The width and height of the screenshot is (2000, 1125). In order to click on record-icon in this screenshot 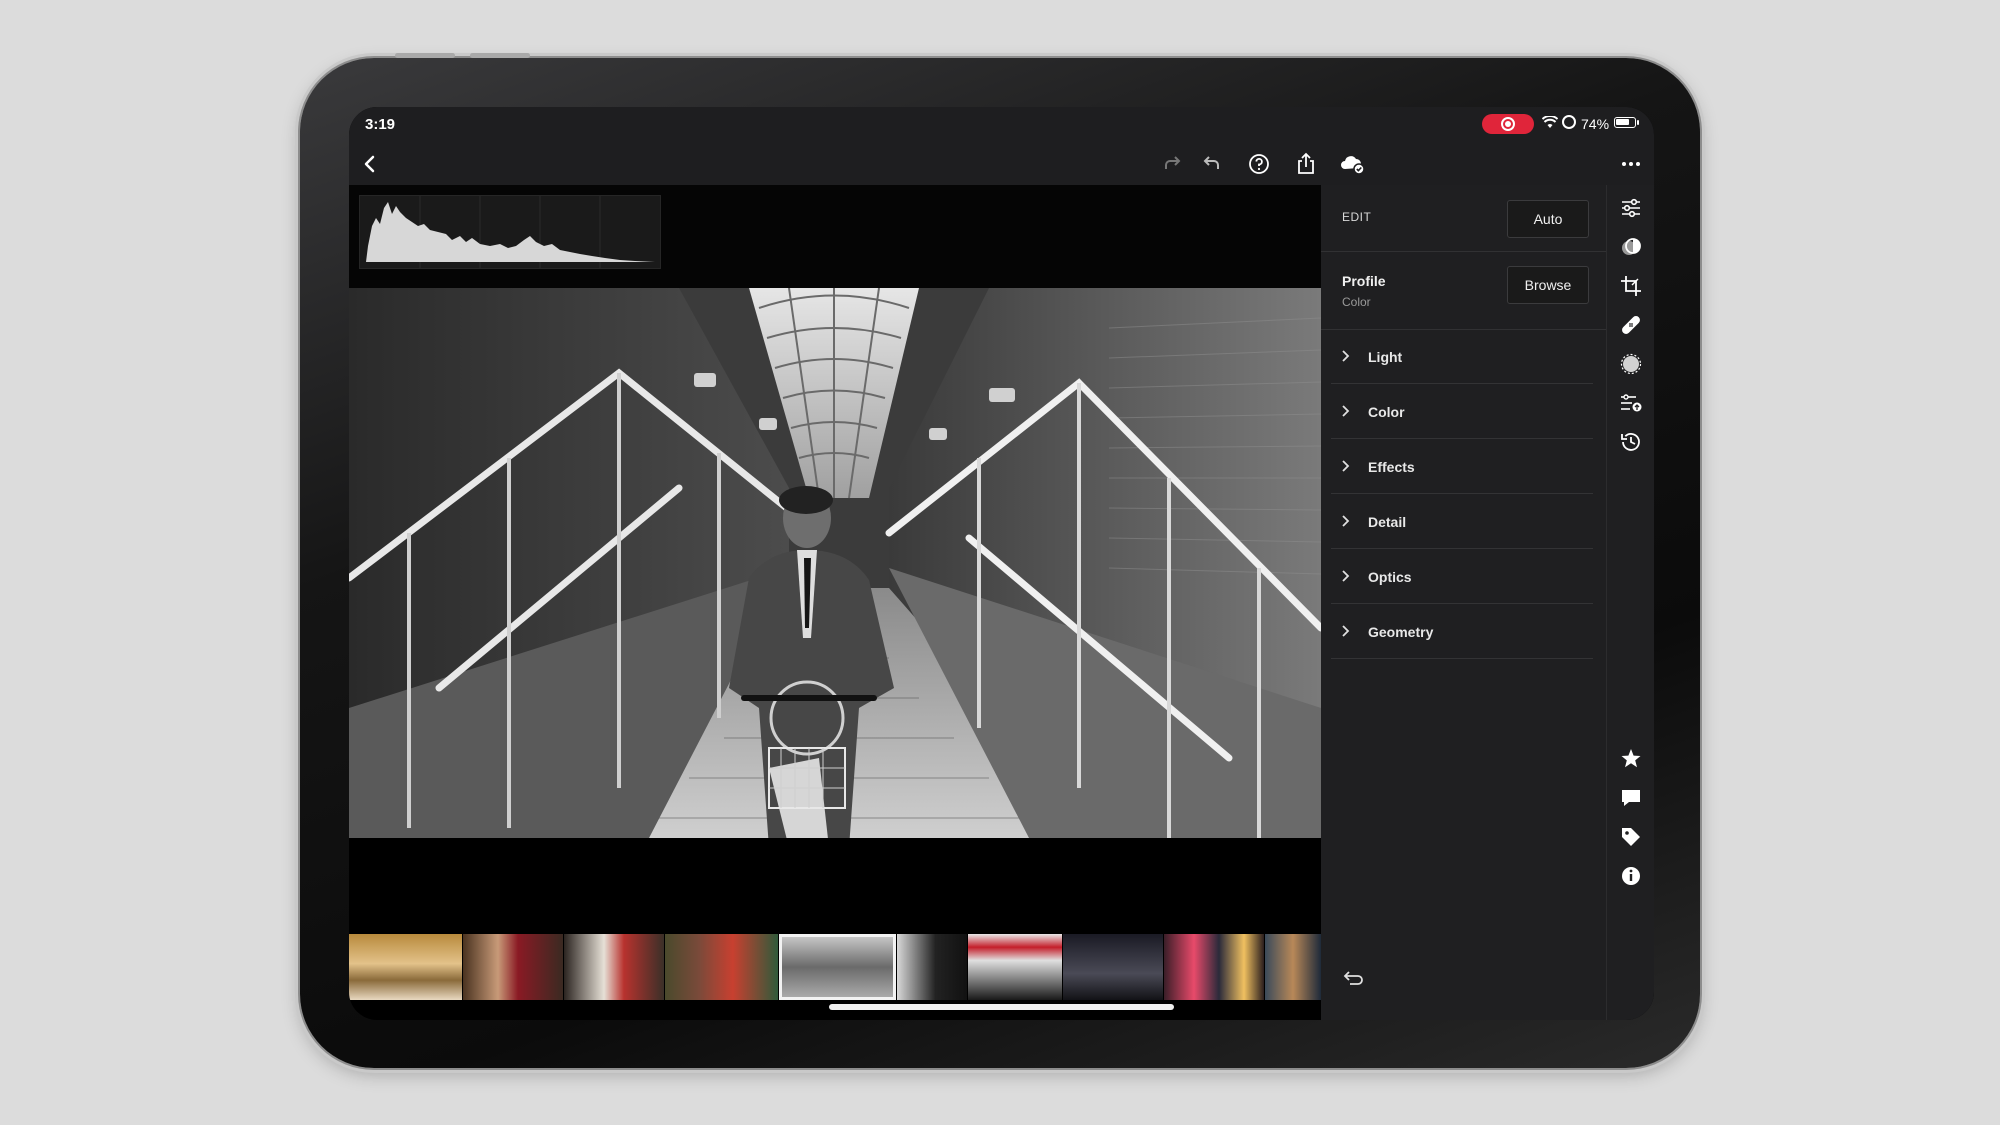, I will do `click(1508, 124)`.